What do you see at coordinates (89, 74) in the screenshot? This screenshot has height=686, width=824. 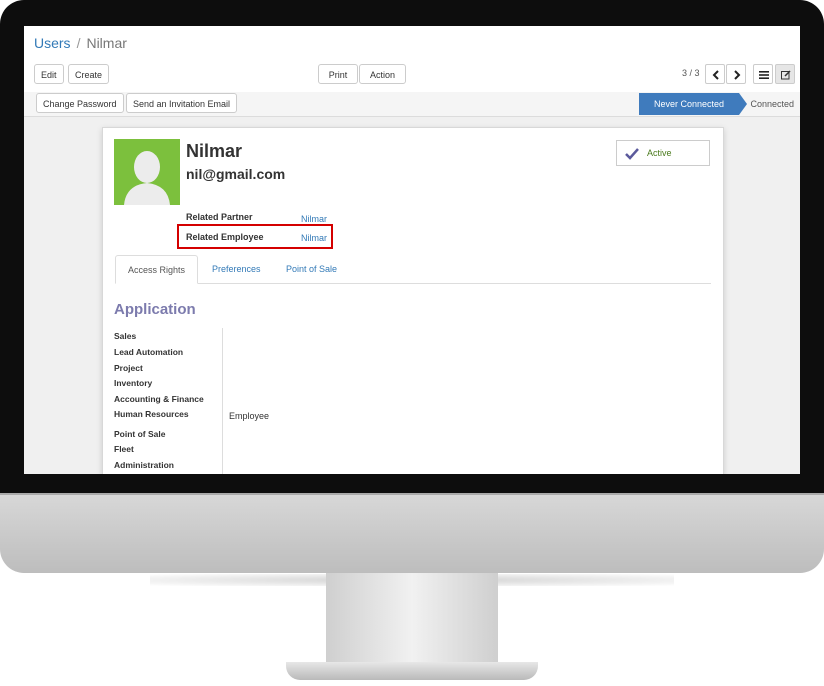 I see `create-button: Create` at bounding box center [89, 74].